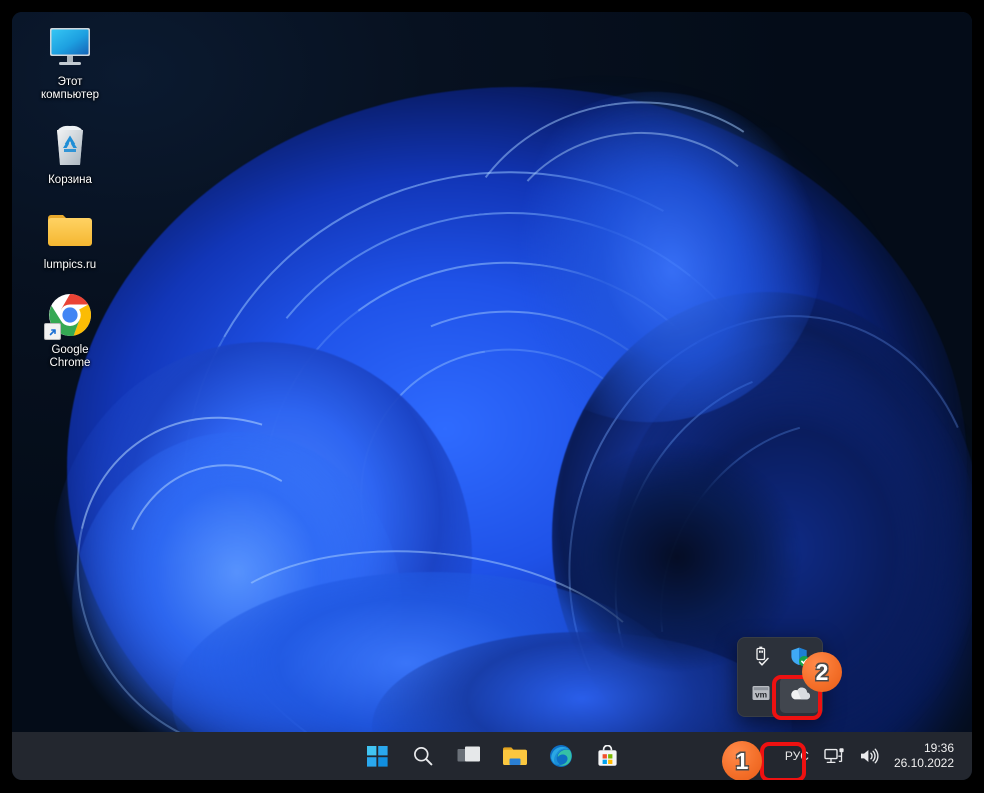 The width and height of the screenshot is (984, 793). What do you see at coordinates (869, 756) in the screenshot?
I see `volume-button` at bounding box center [869, 756].